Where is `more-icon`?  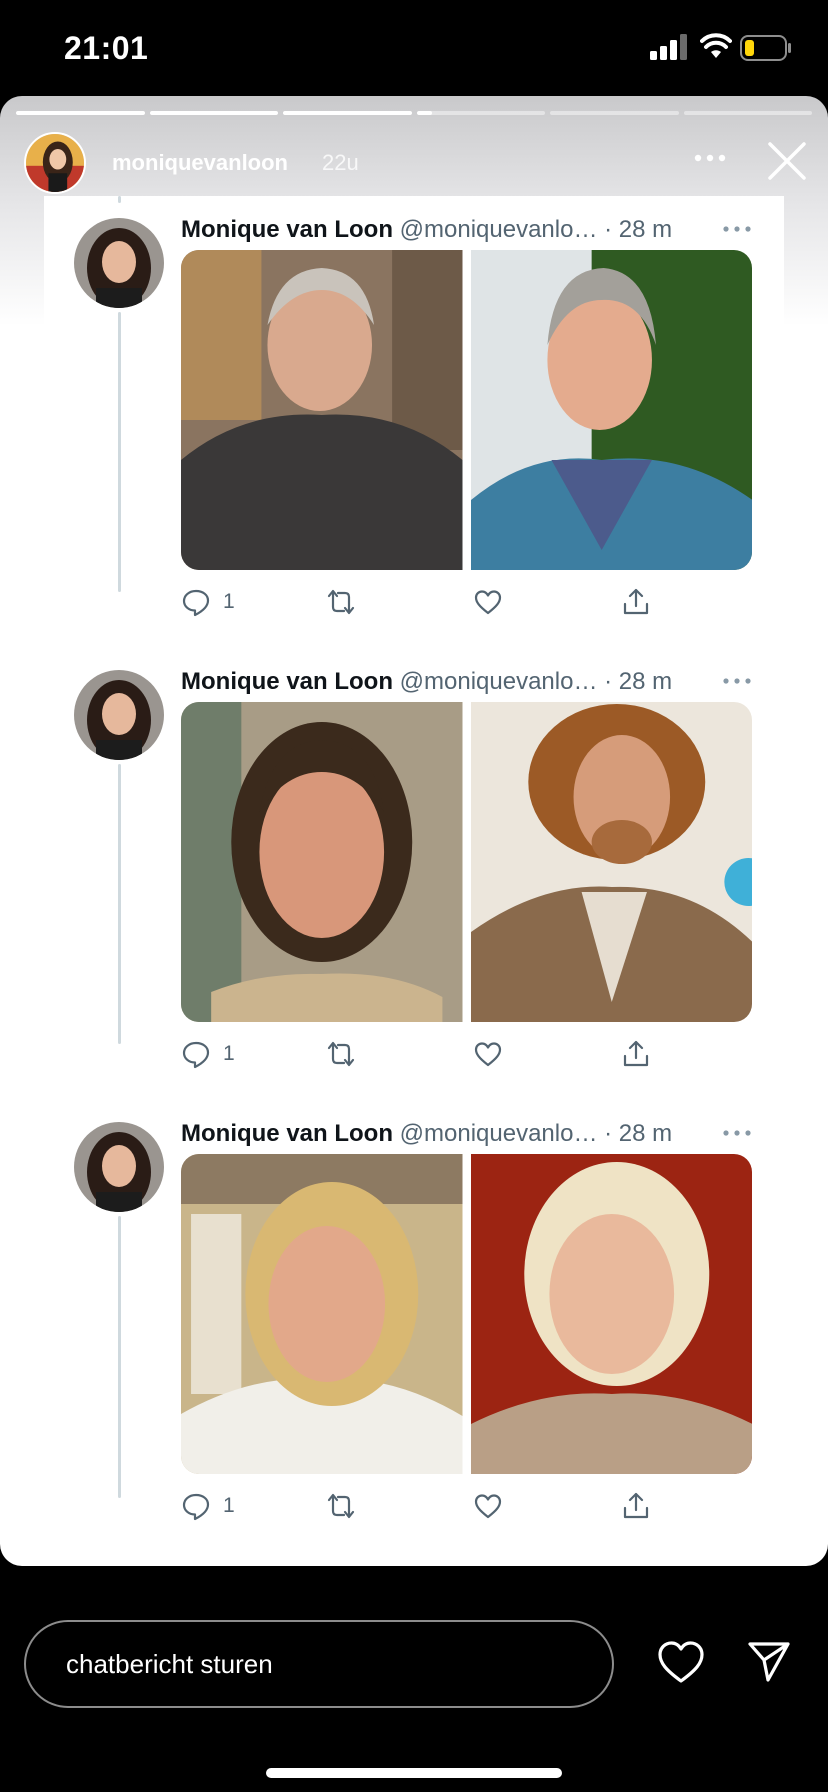
more-icon is located at coordinates (710, 158).